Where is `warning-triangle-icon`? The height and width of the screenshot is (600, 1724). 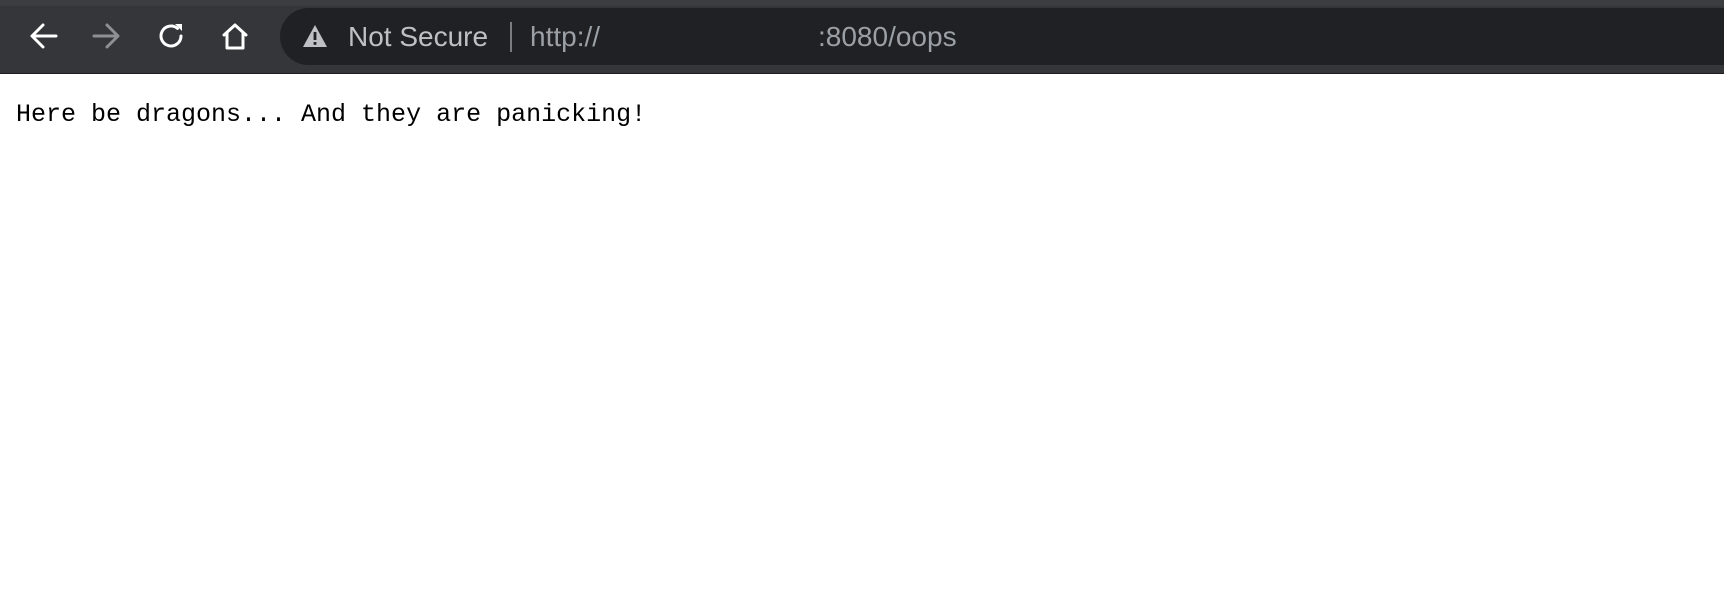
warning-triangle-icon is located at coordinates (315, 36).